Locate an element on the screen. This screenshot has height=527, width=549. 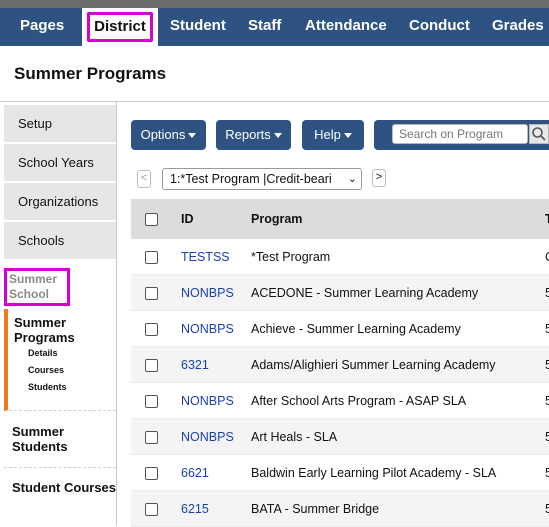
row-id-link: 6621 is located at coordinates (195, 473).